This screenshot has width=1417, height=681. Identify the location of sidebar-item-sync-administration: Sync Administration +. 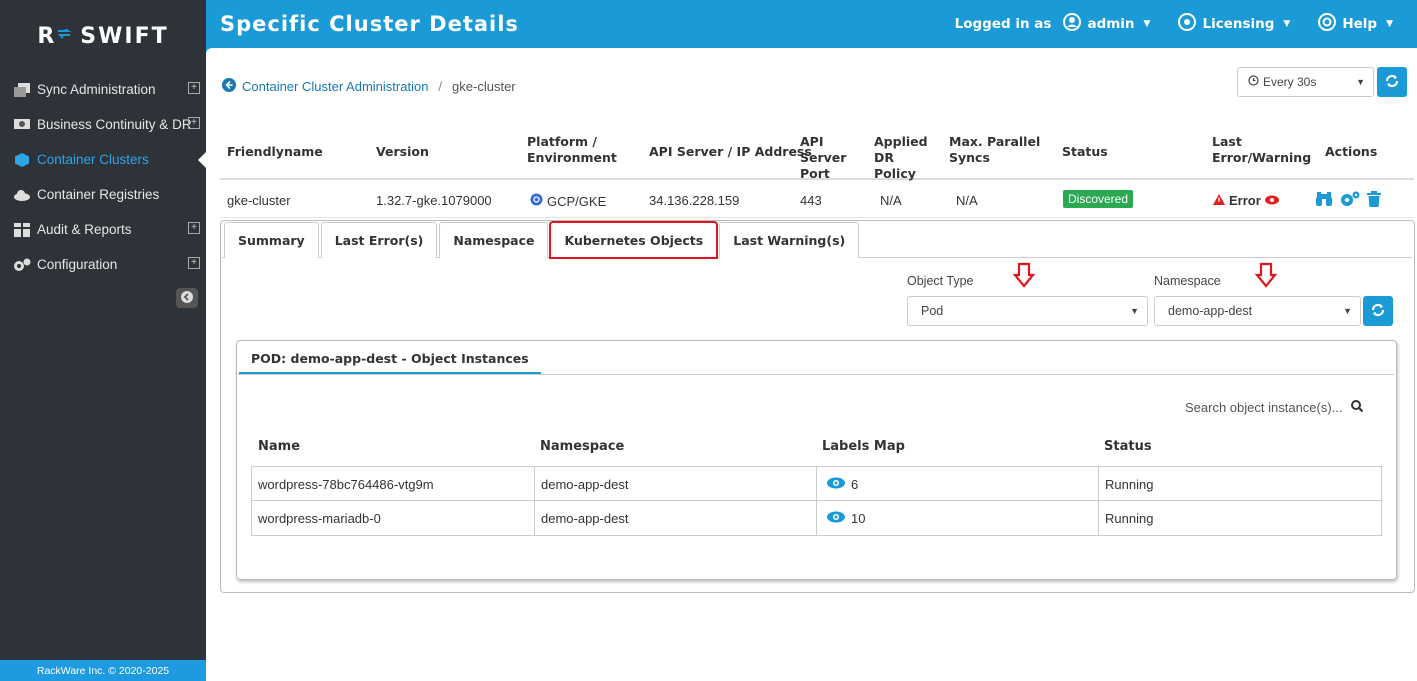
(103, 89).